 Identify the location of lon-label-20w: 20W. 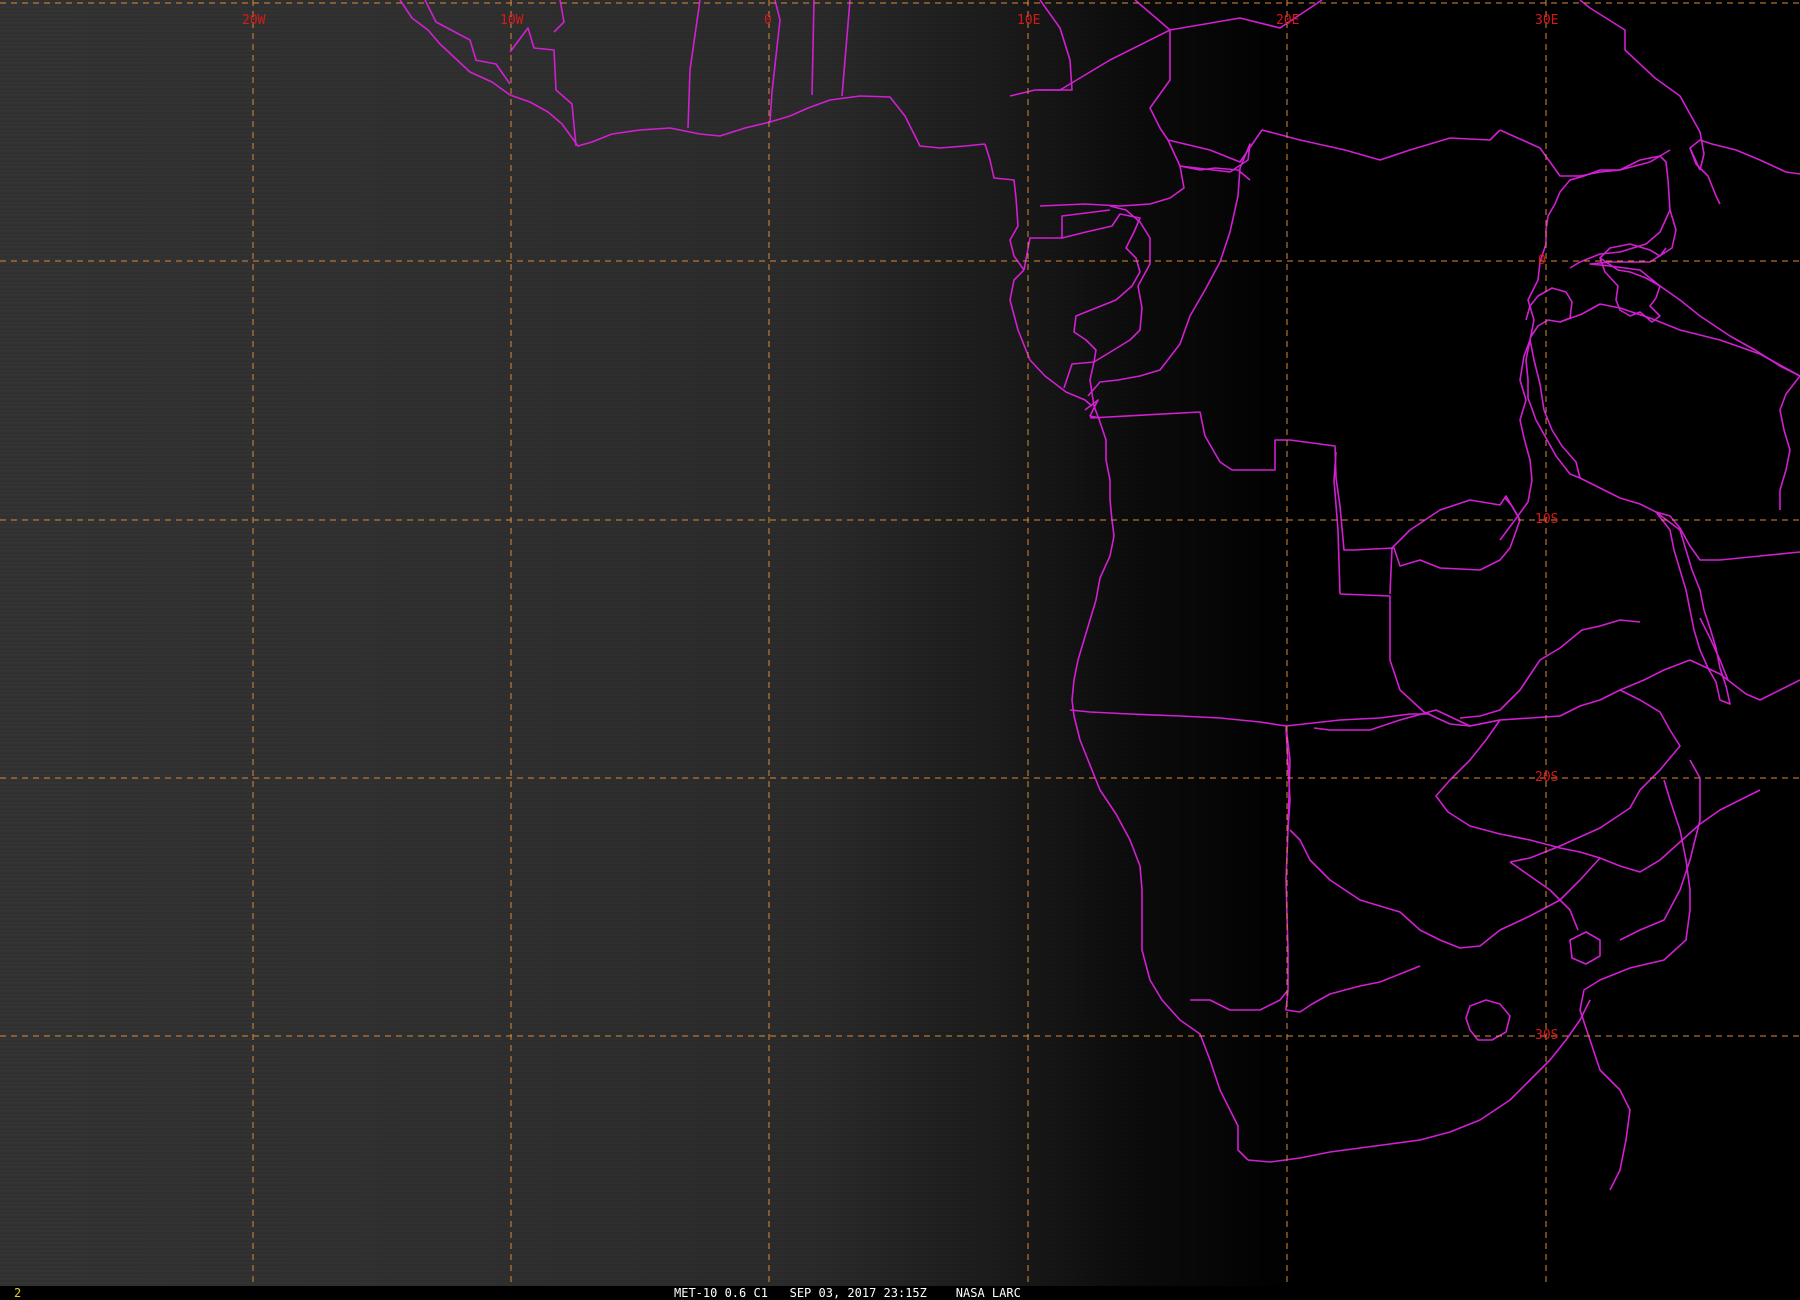
(254, 20).